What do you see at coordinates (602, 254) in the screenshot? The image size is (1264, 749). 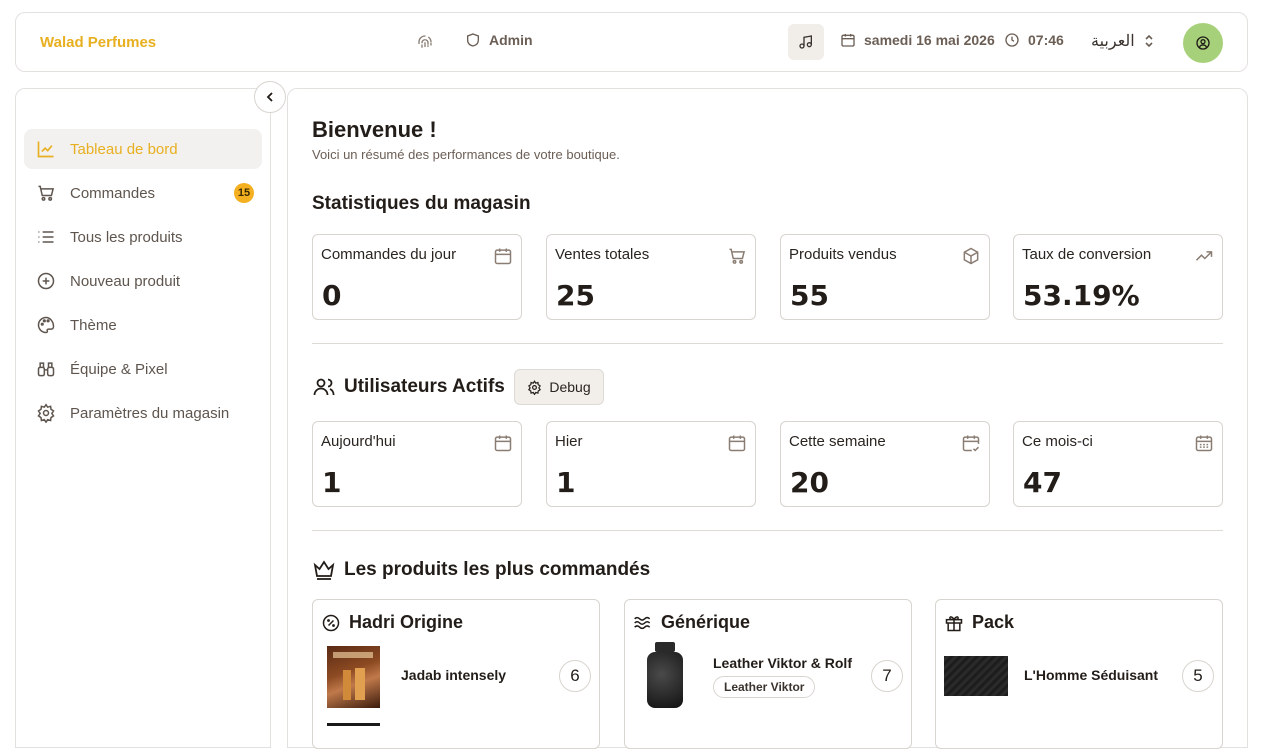 I see `stat-label: Ventes totales` at bounding box center [602, 254].